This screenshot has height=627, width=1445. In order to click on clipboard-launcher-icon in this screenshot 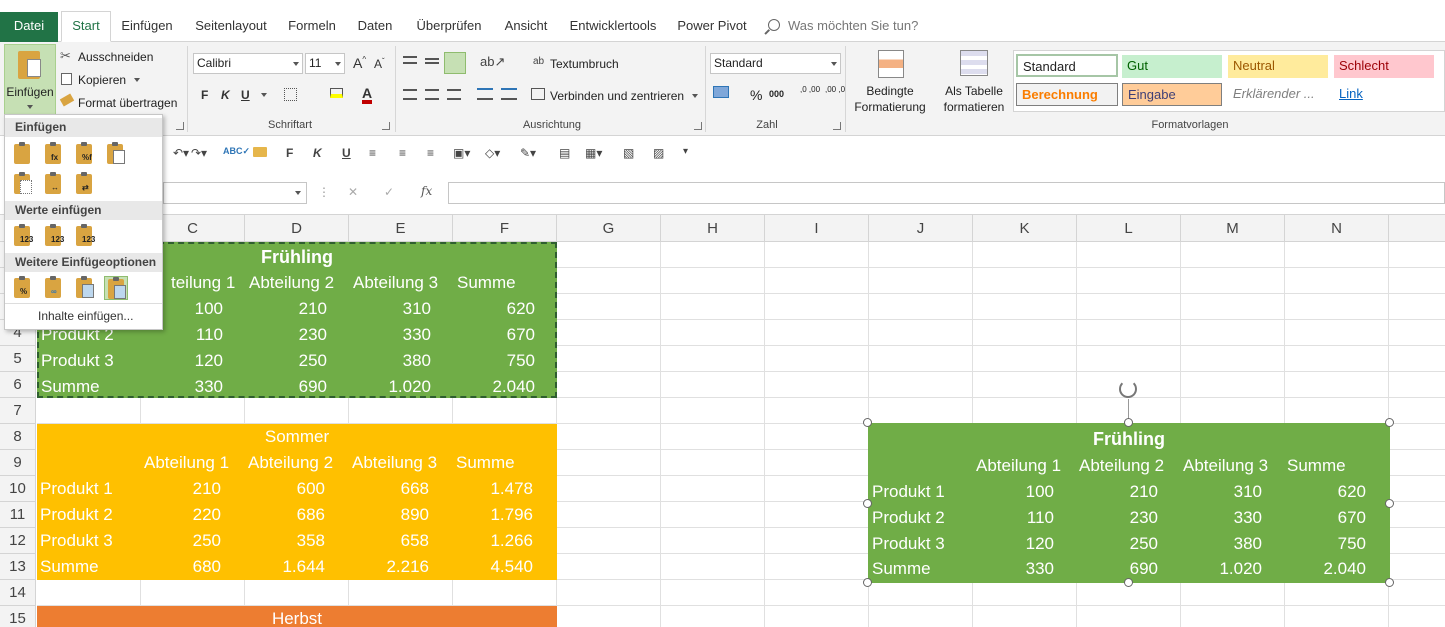, I will do `click(180, 126)`.